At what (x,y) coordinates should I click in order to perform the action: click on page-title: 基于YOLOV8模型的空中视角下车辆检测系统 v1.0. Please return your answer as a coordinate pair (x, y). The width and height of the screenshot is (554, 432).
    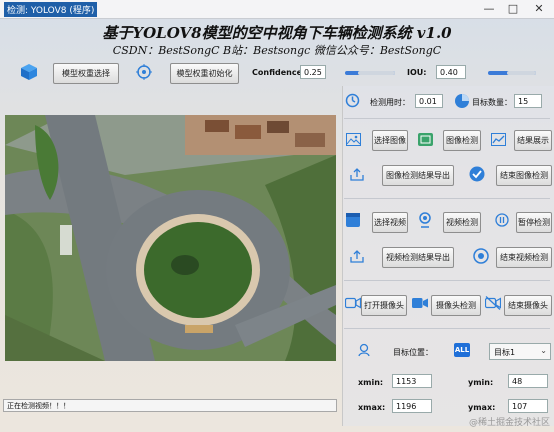
    Looking at the image, I should click on (277, 33).